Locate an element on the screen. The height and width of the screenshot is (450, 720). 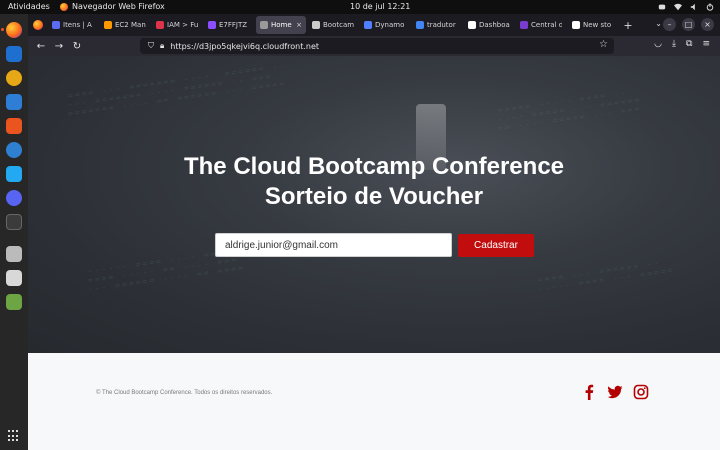
back-icon: ← is located at coordinates (41, 46).